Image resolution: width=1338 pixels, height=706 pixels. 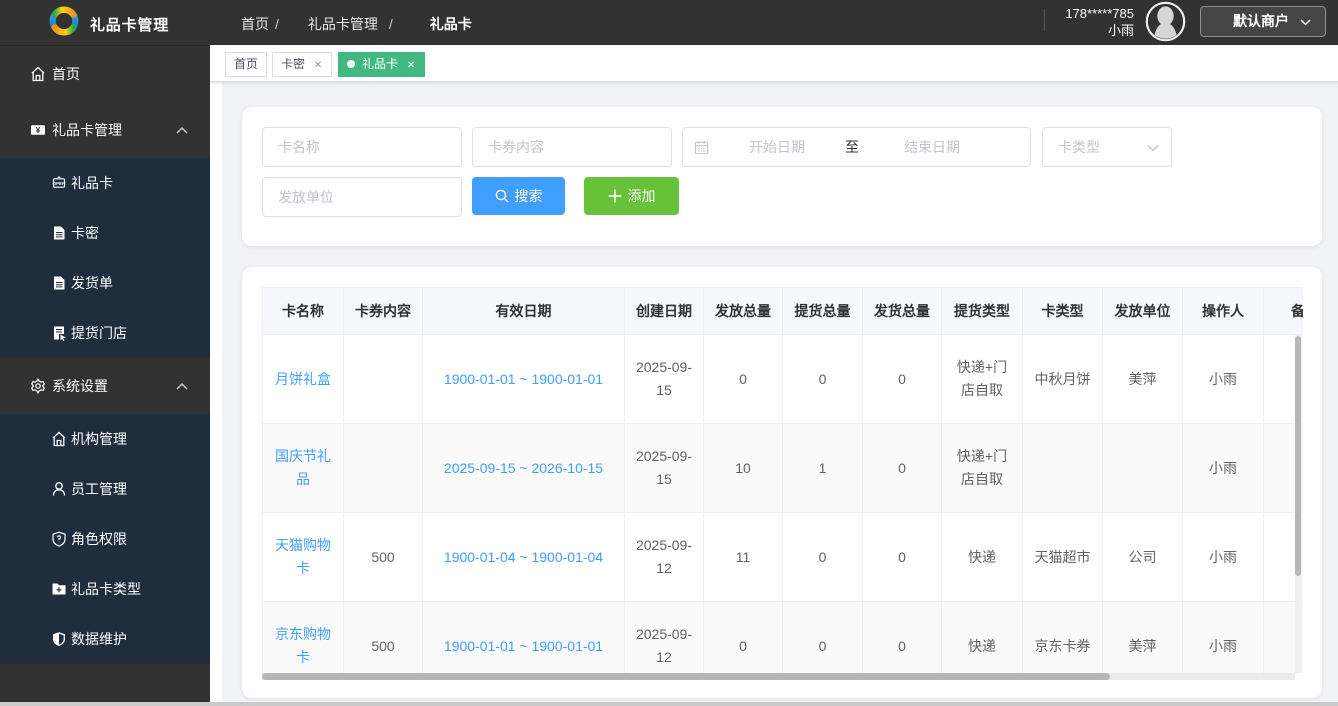 I want to click on svg-text: OPEN, so click(x=59, y=183).